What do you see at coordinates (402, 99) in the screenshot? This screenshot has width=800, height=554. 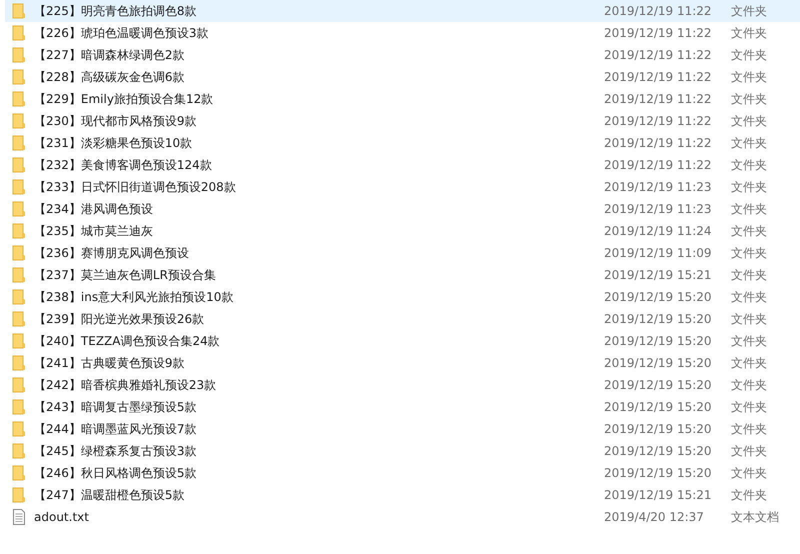 I see `file-row: 【229】Emily旅拍预设合集12款 2019/12/19 11:22 文件夹` at bounding box center [402, 99].